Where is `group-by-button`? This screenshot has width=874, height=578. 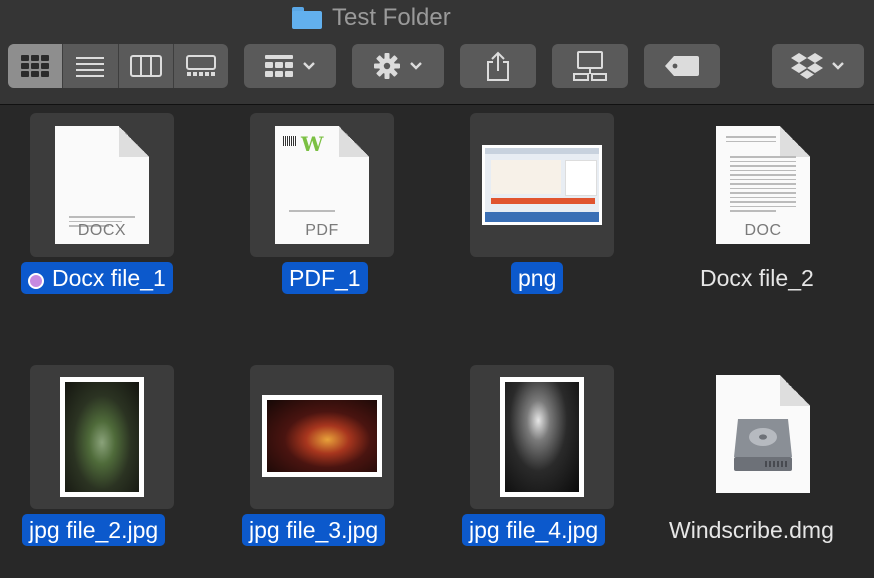
group-by-button is located at coordinates (290, 66).